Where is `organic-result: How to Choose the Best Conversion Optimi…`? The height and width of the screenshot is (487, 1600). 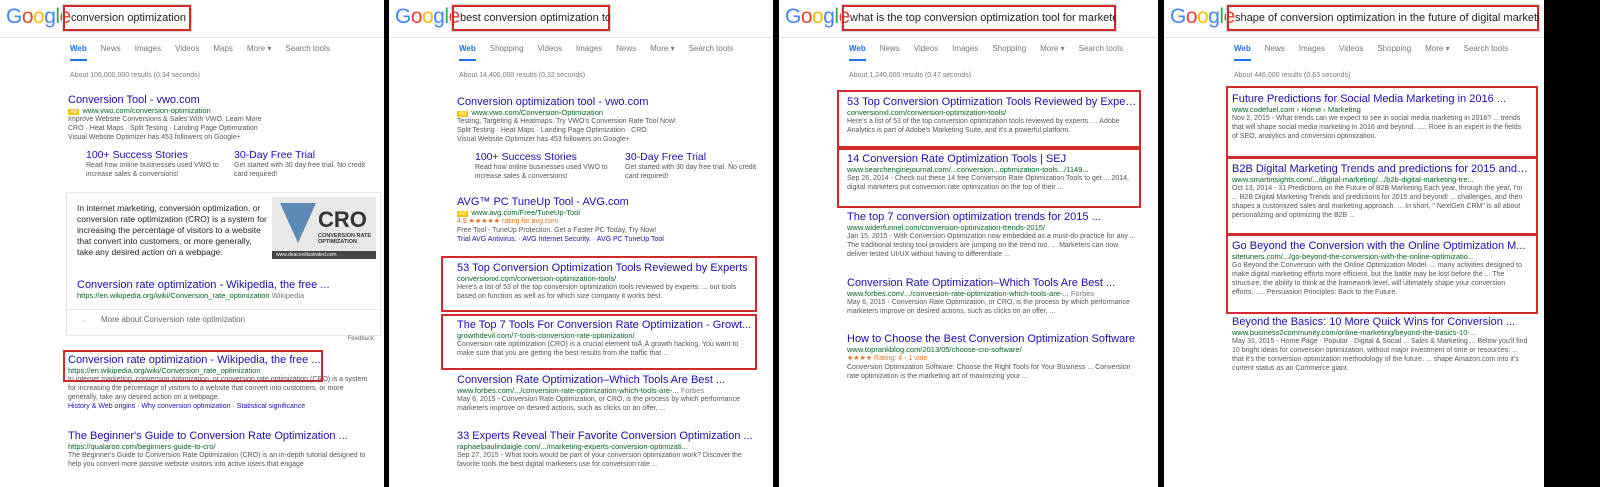 organic-result: How to Choose the Best Conversion Optimi… is located at coordinates (992, 357).